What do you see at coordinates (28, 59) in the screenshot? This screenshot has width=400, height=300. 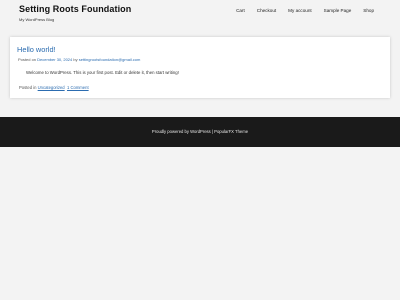 I see `post-meta-prefix: Posted on` at bounding box center [28, 59].